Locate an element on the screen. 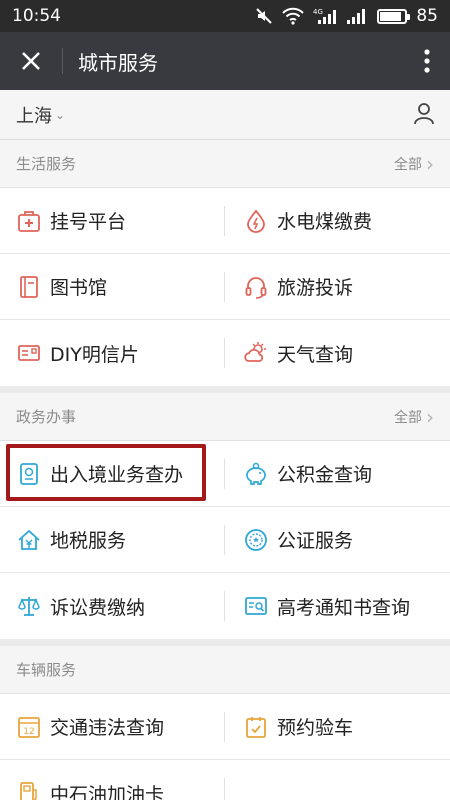 The height and width of the screenshot is (800, 450). service-label: 挂号平台 is located at coordinates (88, 222).